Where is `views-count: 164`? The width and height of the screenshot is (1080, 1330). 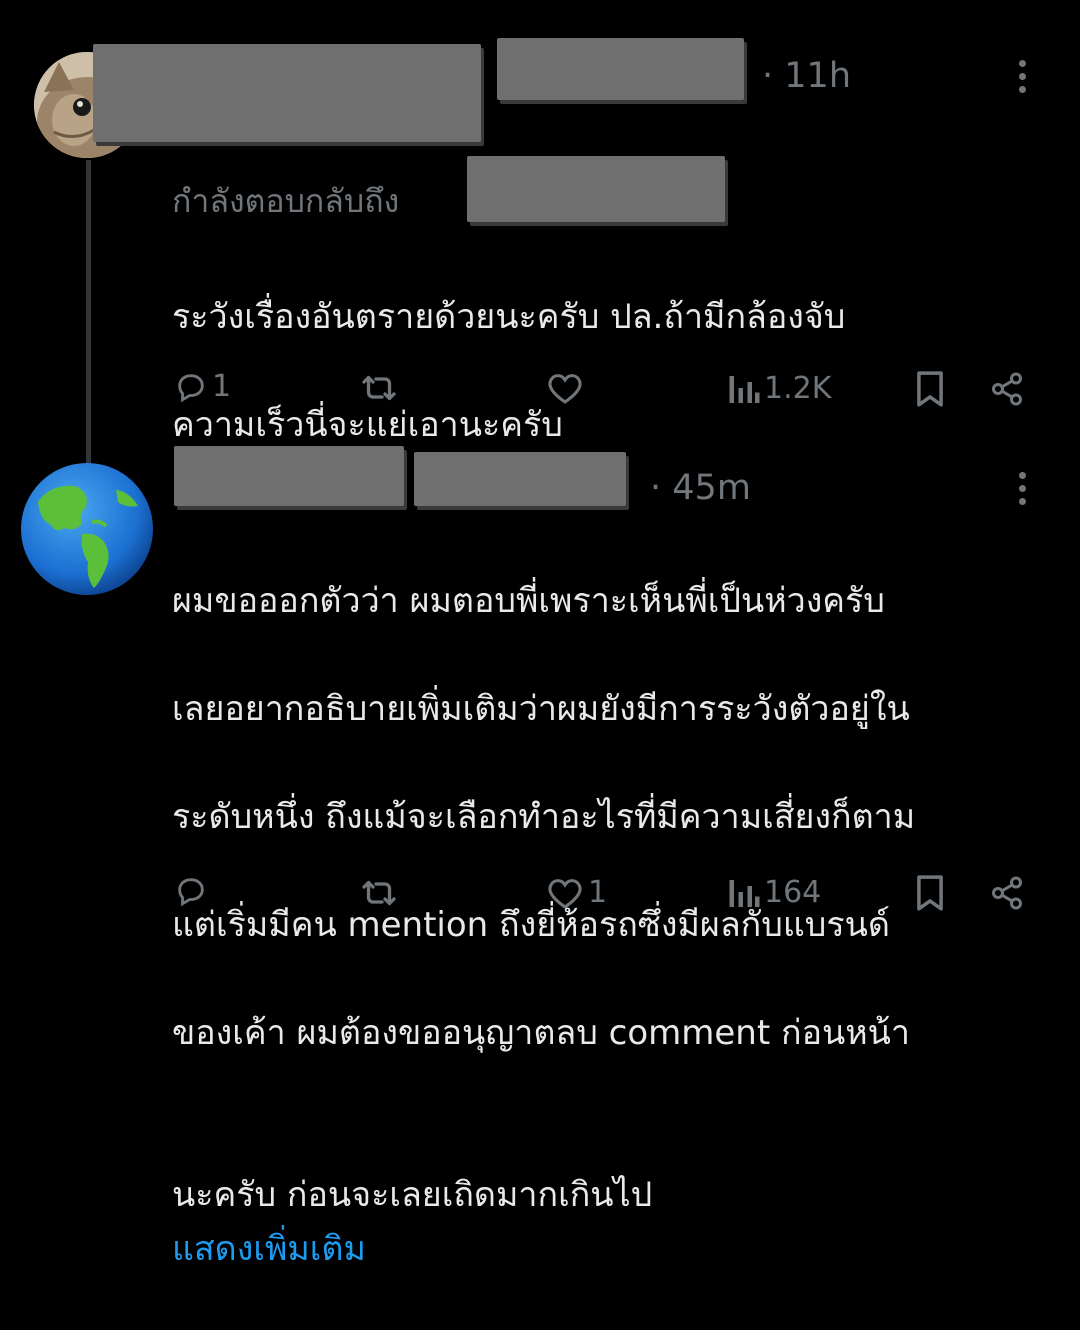 views-count: 164 is located at coordinates (793, 892).